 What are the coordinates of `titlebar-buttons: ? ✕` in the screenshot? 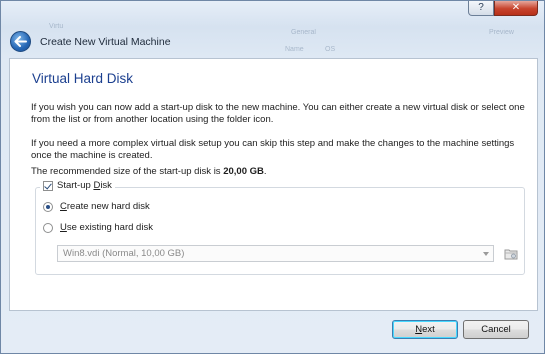 It's located at (503, 8).